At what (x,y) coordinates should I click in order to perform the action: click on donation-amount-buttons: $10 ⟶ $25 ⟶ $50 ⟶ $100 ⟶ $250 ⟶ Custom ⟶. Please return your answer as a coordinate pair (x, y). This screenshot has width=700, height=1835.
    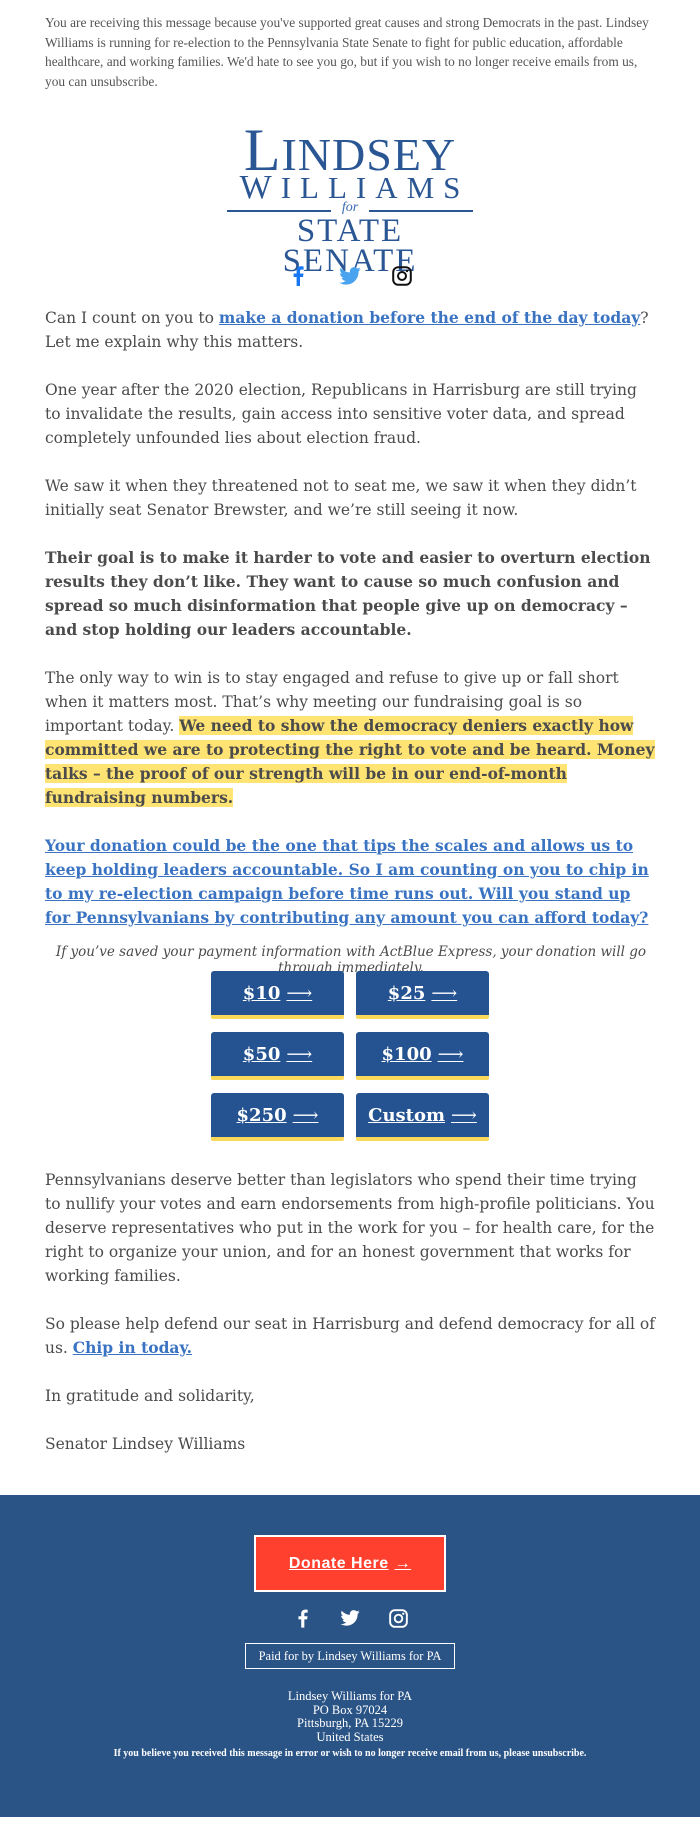
    Looking at the image, I should click on (350, 1056).